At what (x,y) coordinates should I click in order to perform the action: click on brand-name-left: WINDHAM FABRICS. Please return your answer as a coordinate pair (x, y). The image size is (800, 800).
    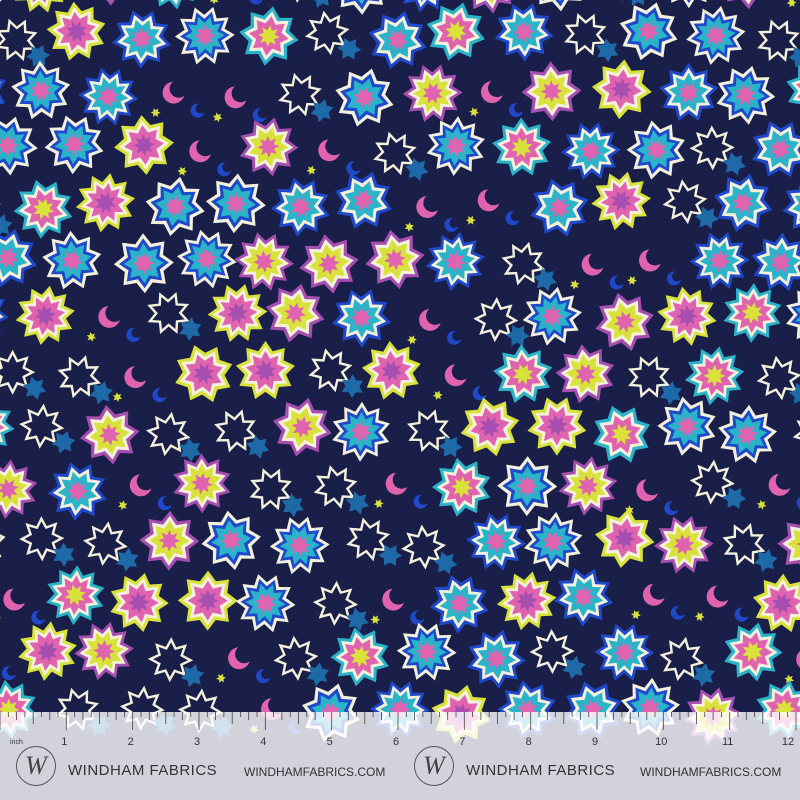
    Looking at the image, I should click on (143, 770).